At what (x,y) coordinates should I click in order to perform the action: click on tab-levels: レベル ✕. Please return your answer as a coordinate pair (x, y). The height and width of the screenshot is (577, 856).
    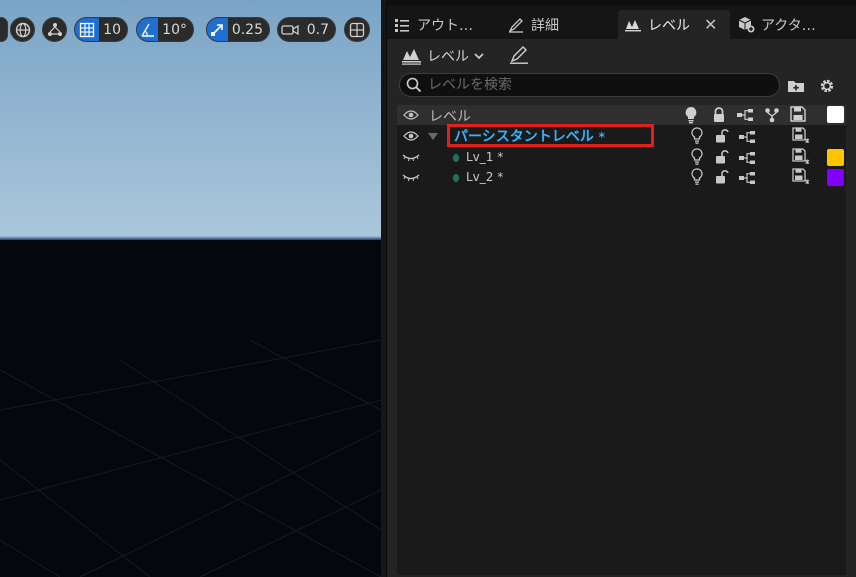
    Looking at the image, I should click on (674, 24).